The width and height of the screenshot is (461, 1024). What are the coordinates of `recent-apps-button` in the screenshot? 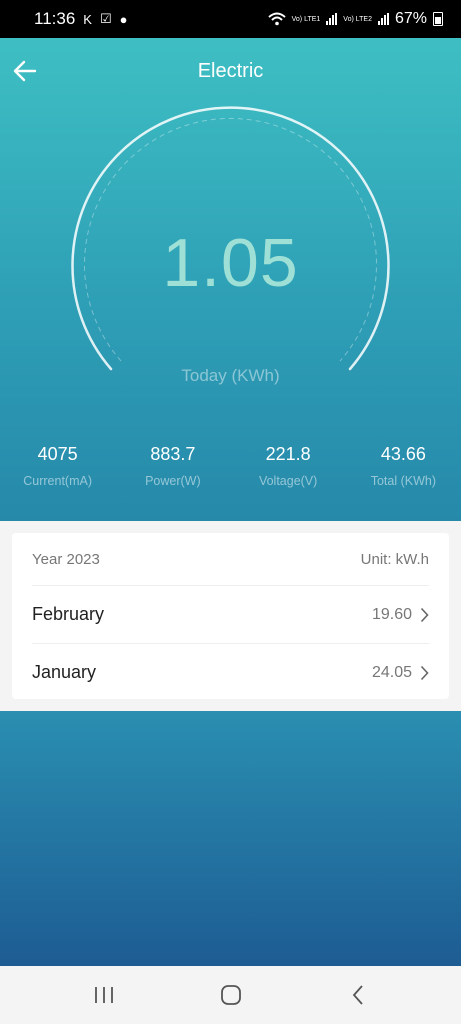 It's located at (104, 995).